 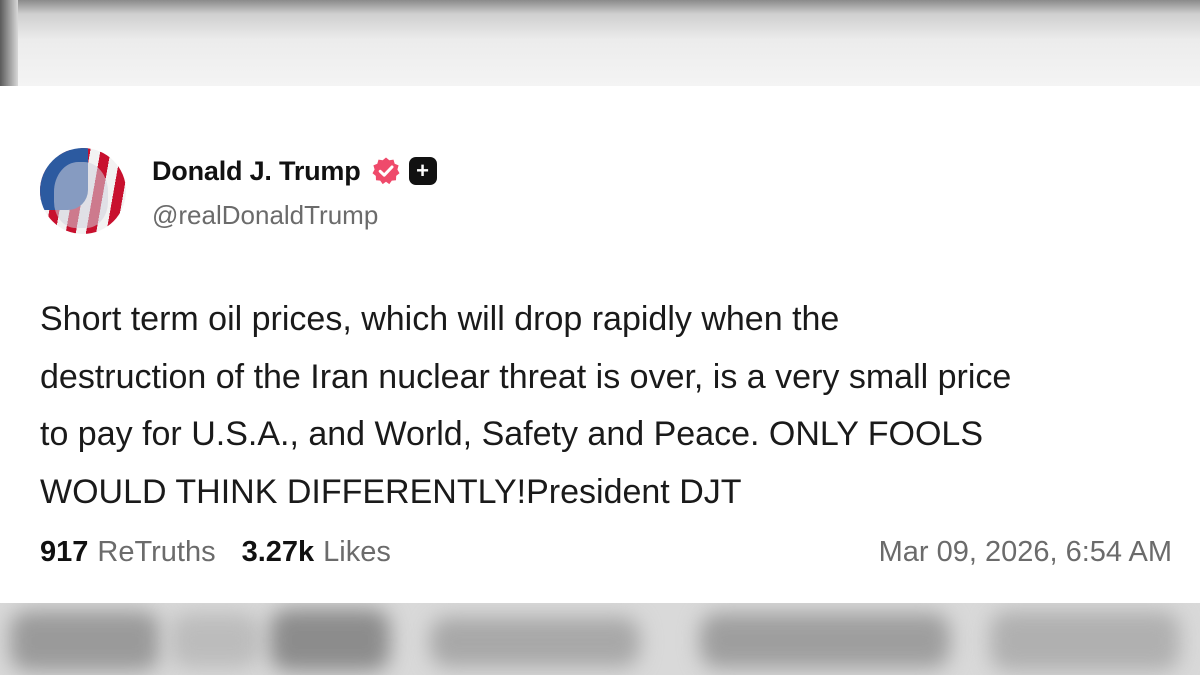 What do you see at coordinates (600, 43) in the screenshot?
I see `blurred-background-top` at bounding box center [600, 43].